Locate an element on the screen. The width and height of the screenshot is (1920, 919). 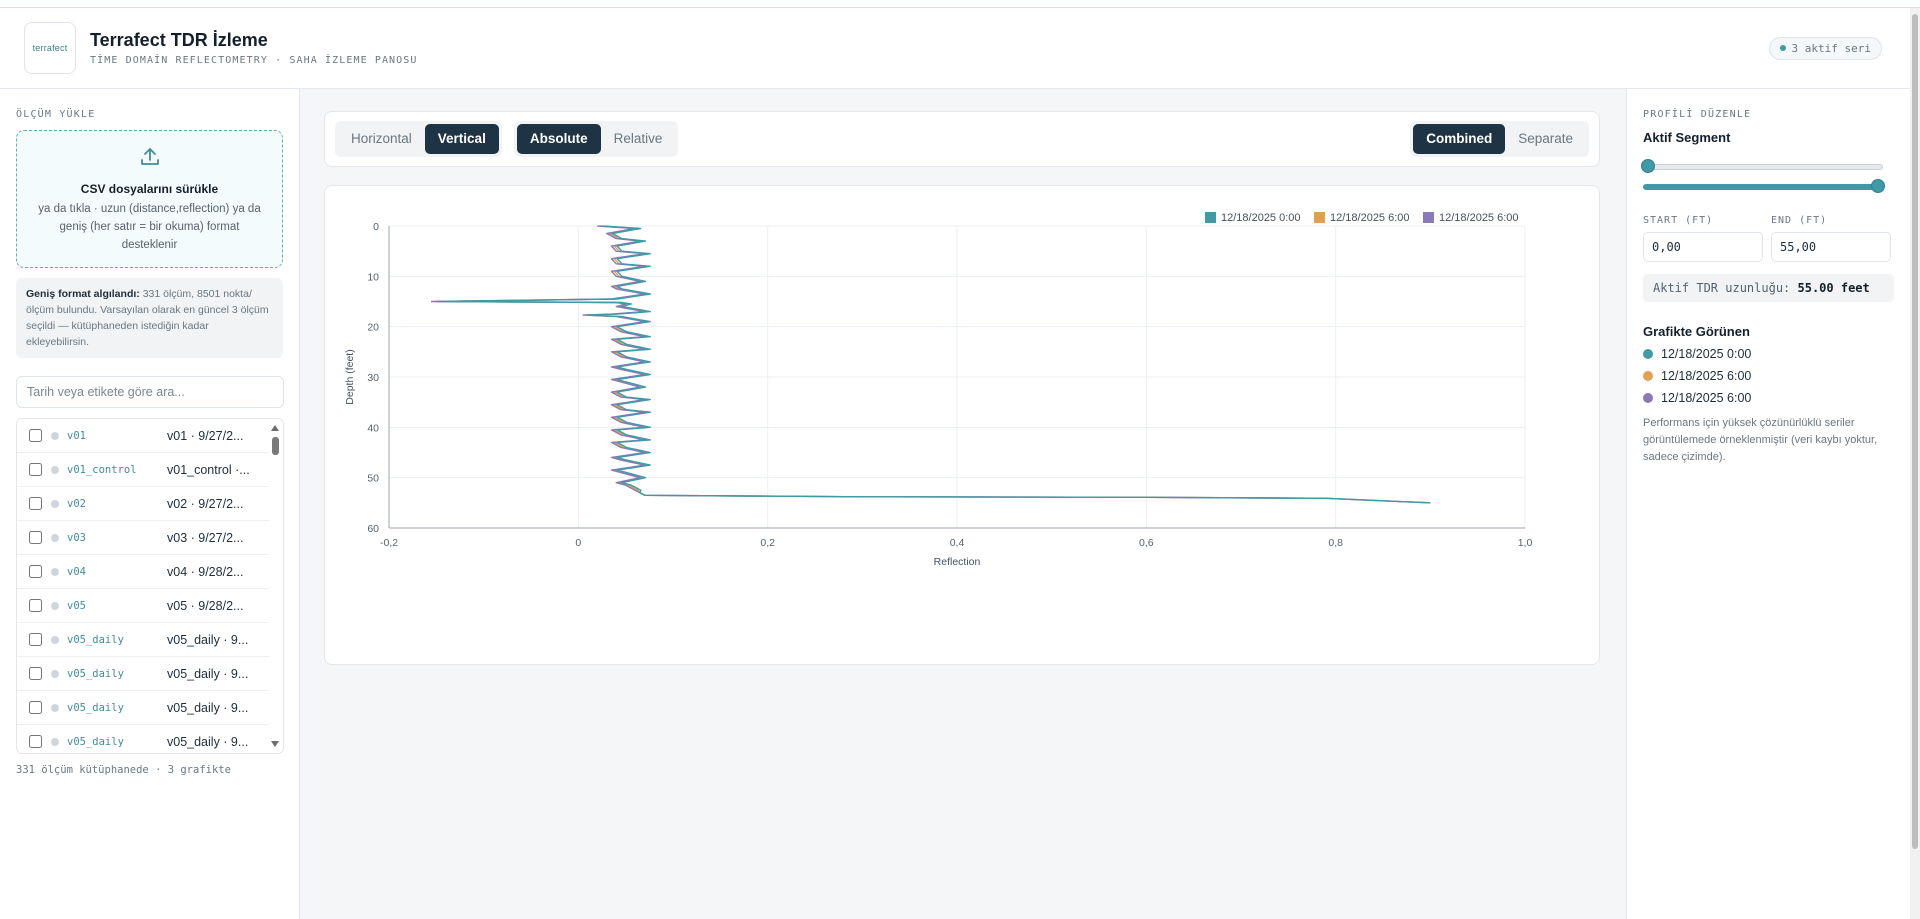
page-scrollbar-thumb is located at coordinates (1915, 431).